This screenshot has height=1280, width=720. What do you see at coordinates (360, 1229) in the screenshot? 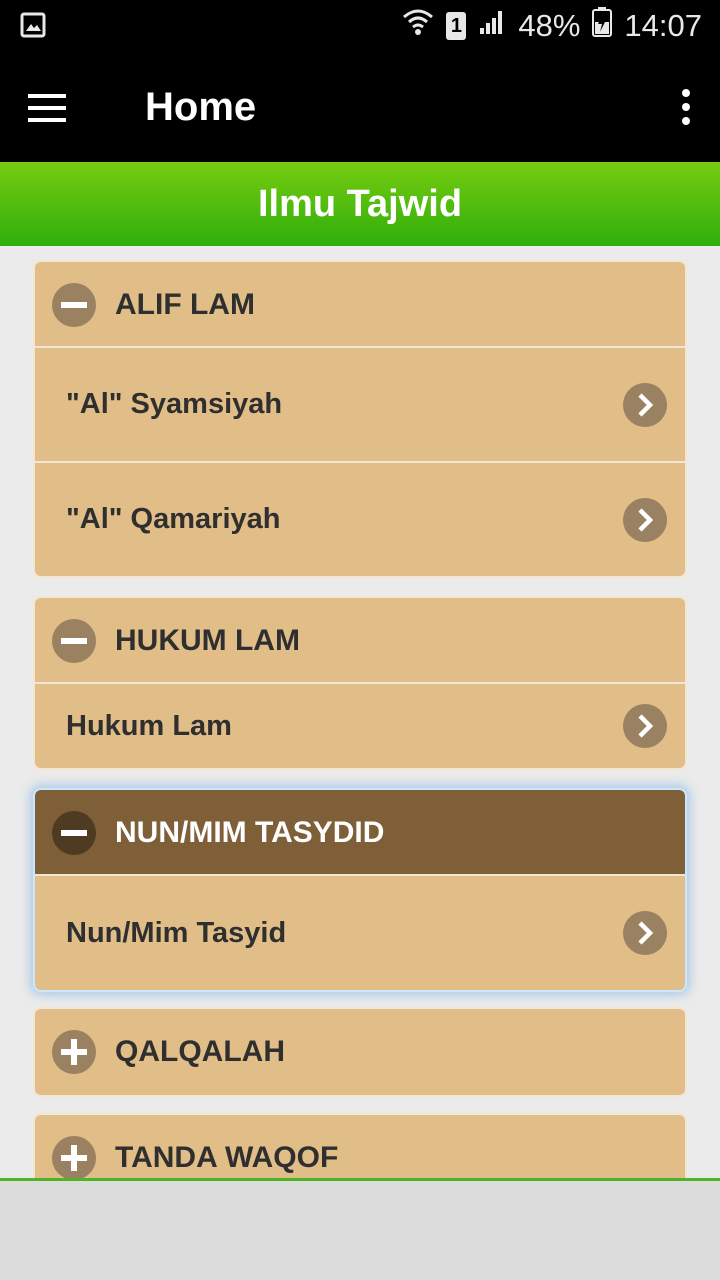
I see `bottom-panel` at bounding box center [360, 1229].